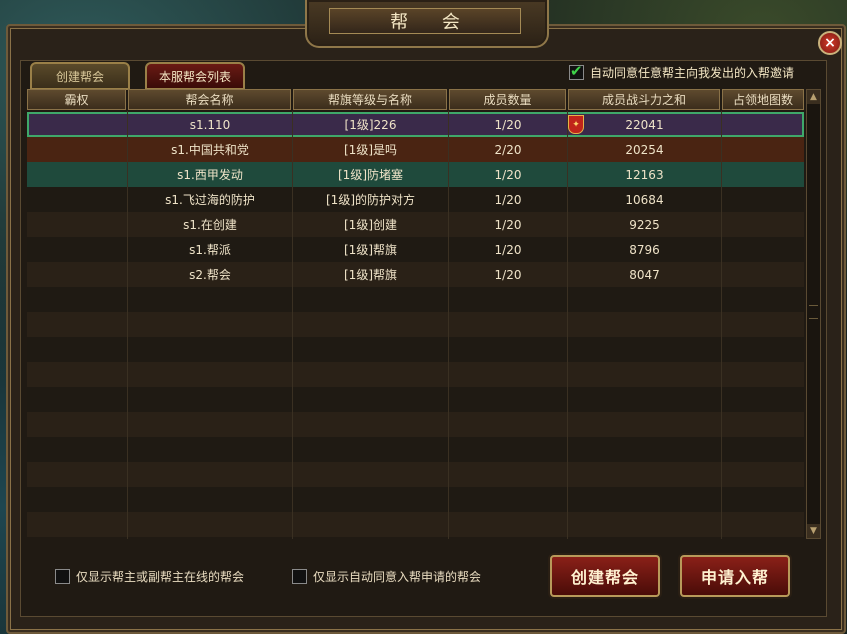 The width and height of the screenshot is (847, 634). I want to click on scroll-down-icon: ▼, so click(813, 531).